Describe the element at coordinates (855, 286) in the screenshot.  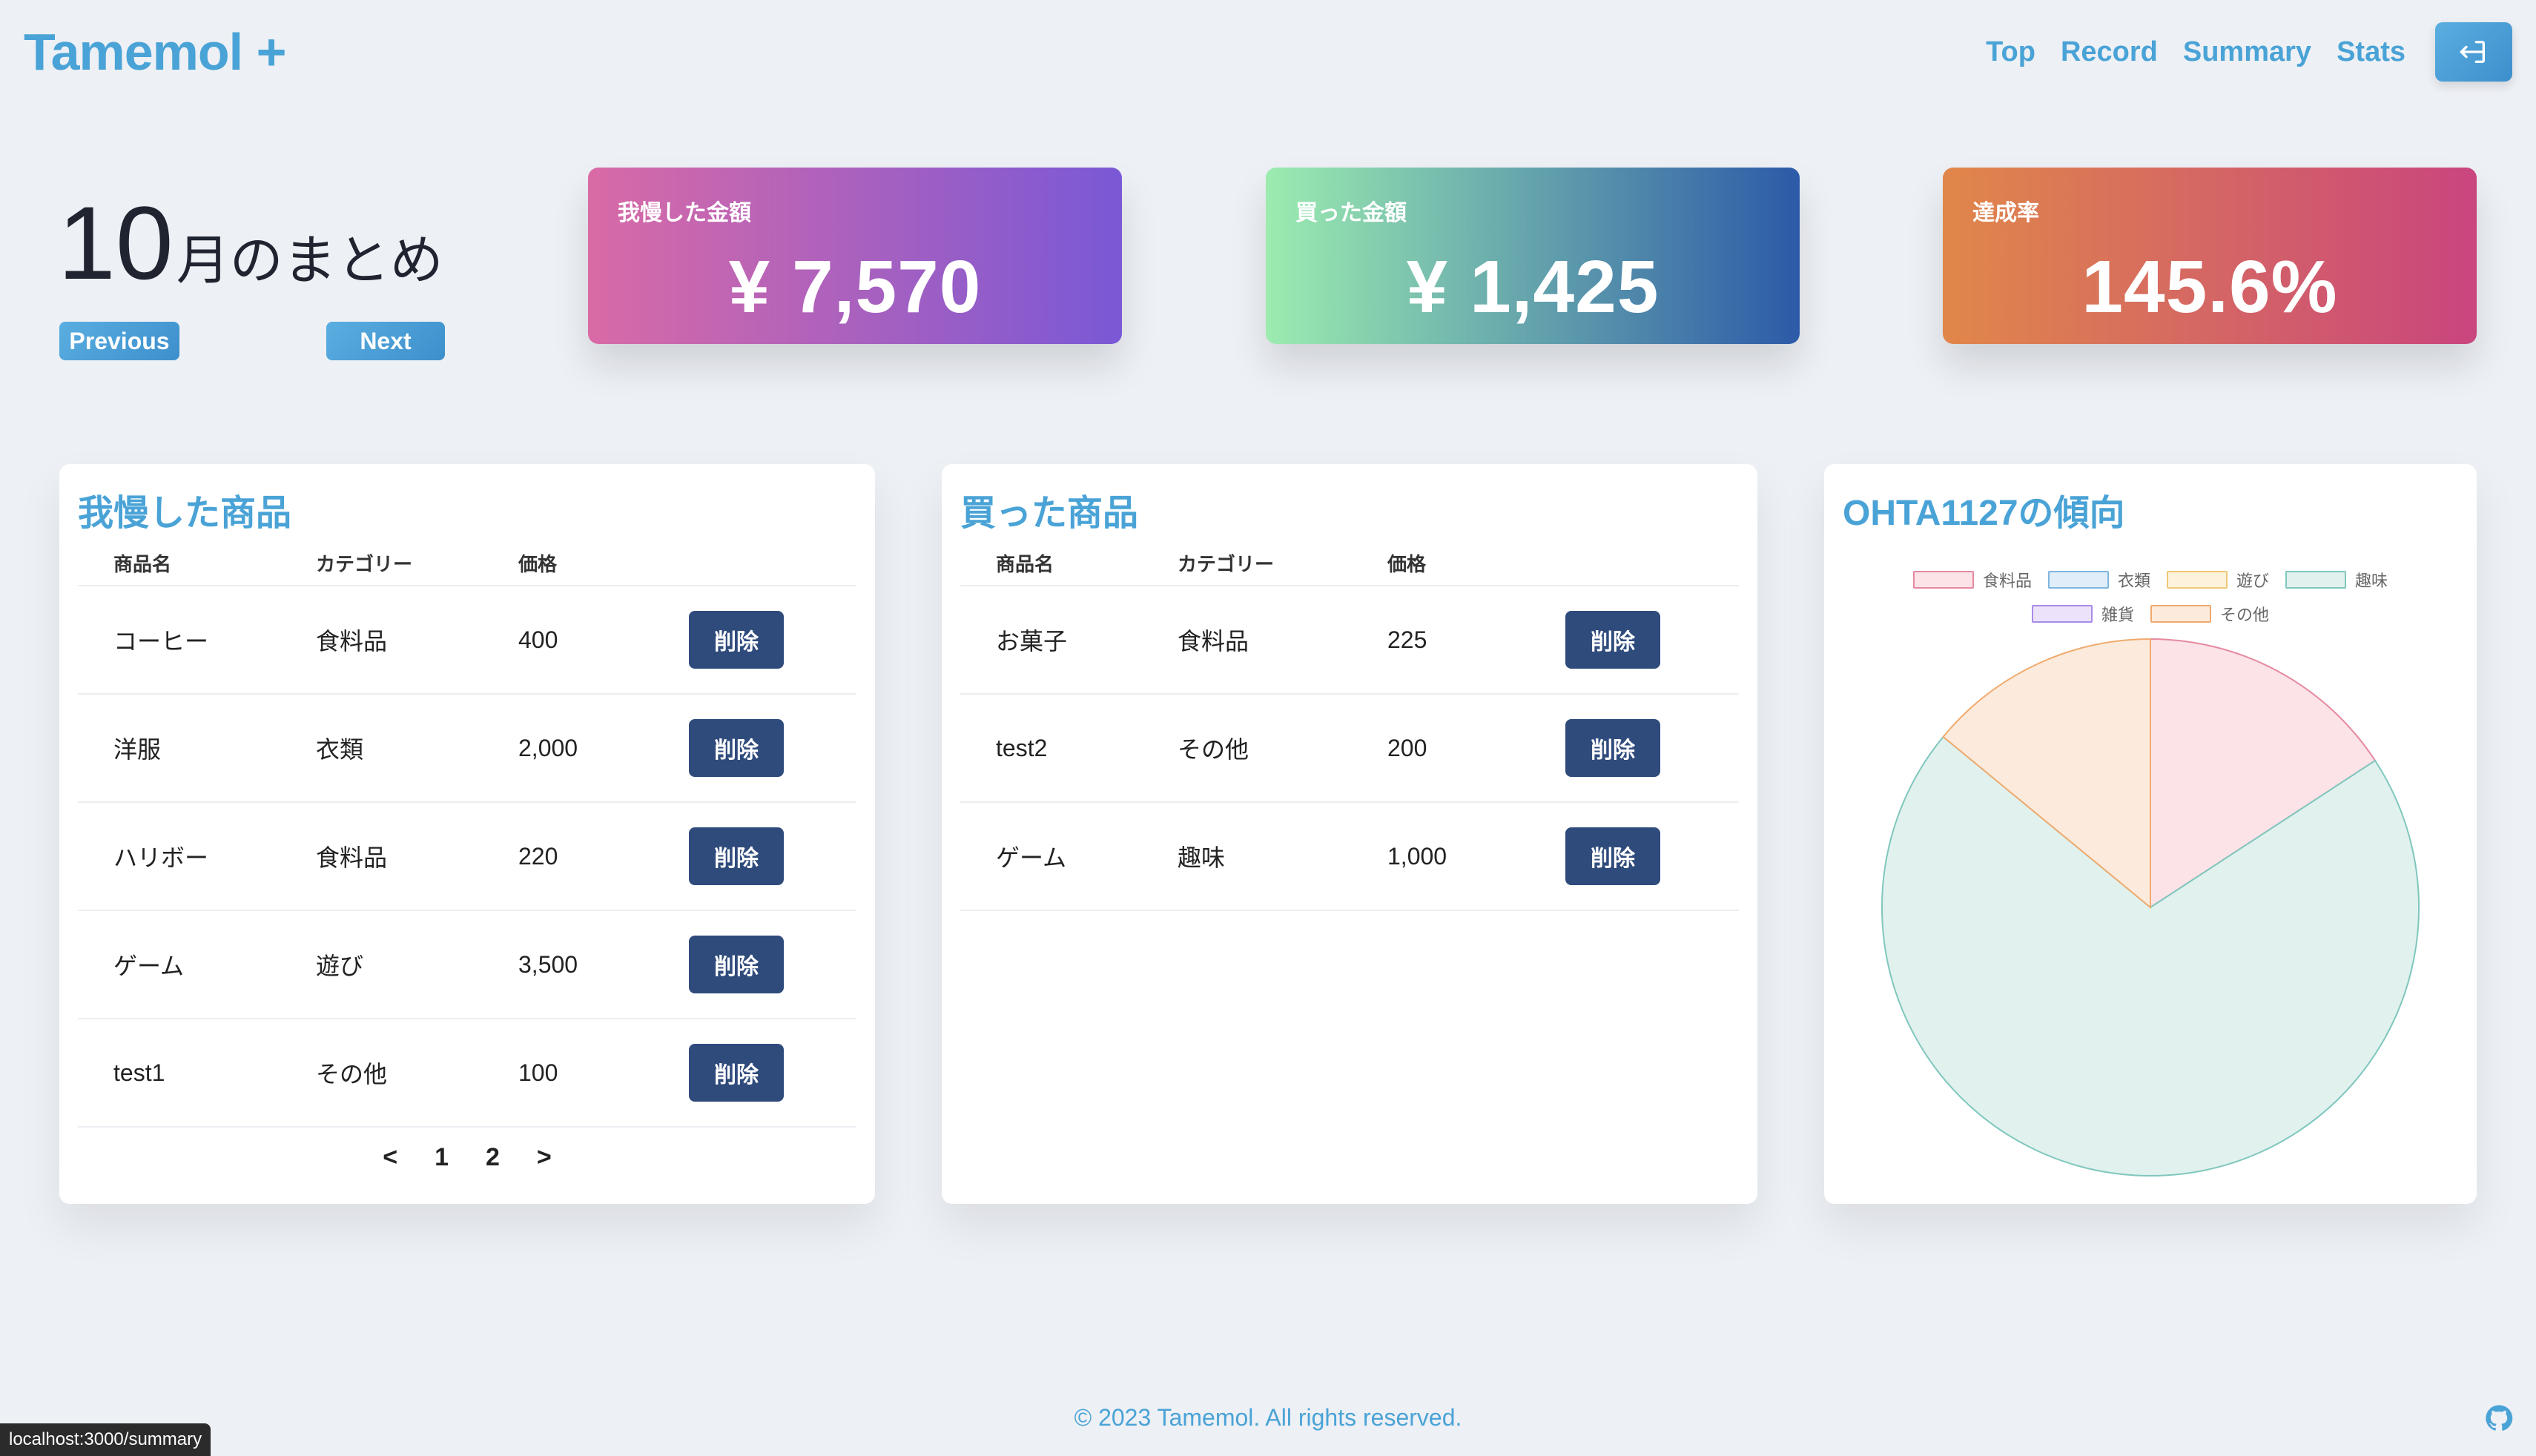
I see `saved-amount-value: ¥ 7,570` at that location.